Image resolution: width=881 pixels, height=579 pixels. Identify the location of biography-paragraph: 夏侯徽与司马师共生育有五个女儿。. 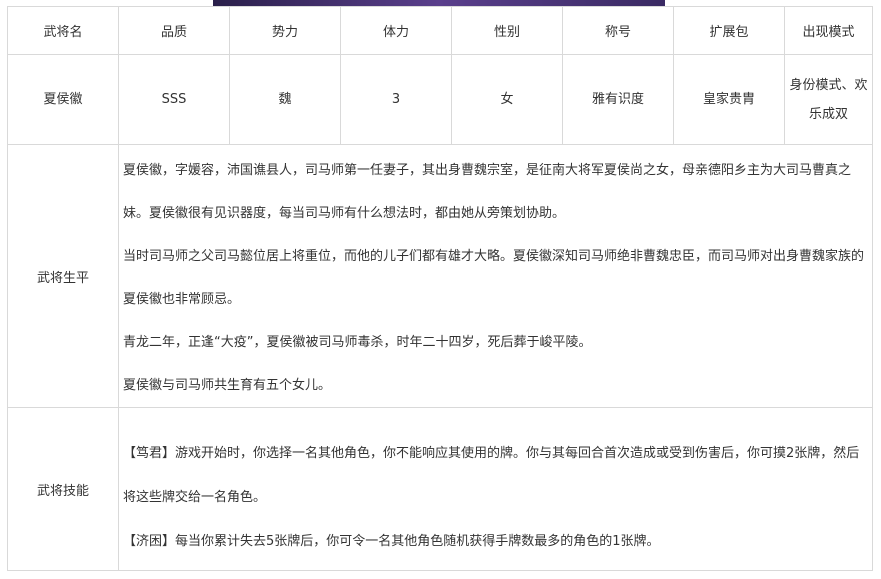
(227, 385).